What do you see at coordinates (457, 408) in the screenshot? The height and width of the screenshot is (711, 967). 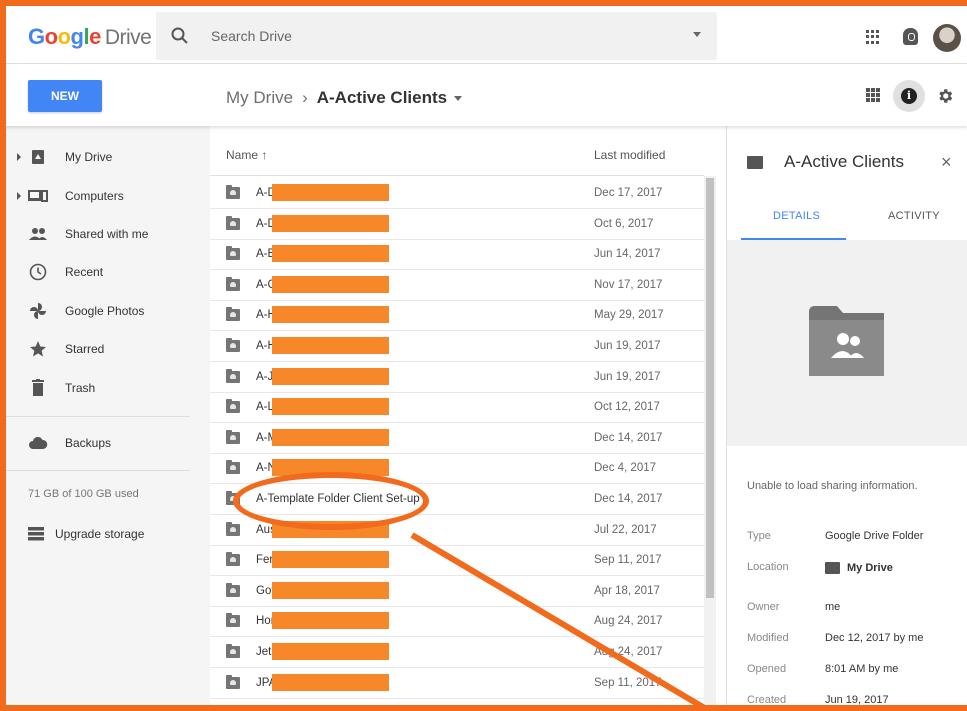 I see `table-row: A-L Oct 12, 2017` at bounding box center [457, 408].